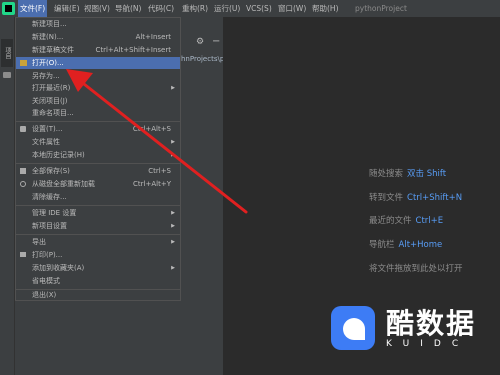 This screenshot has height=375, width=500. I want to click on watermark-title: 酷数据, so click(431, 323).